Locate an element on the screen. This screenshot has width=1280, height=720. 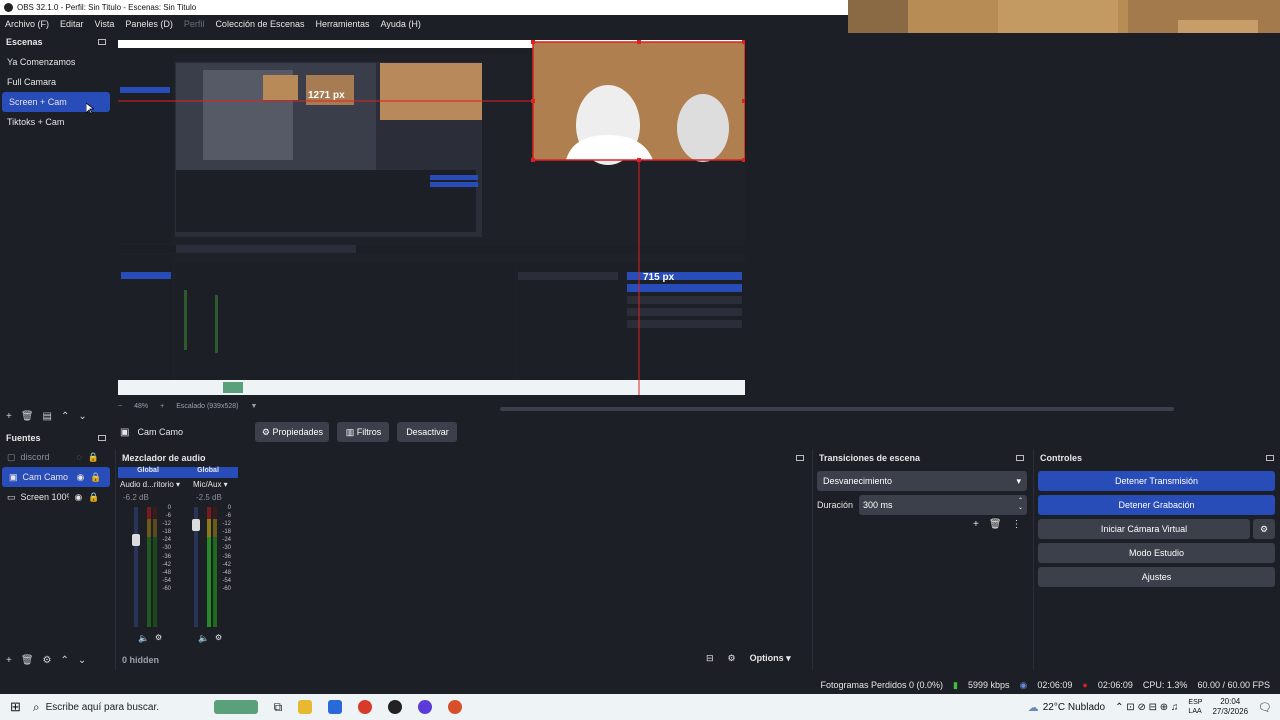
menu-view: Vista is located at coordinates (105, 24).